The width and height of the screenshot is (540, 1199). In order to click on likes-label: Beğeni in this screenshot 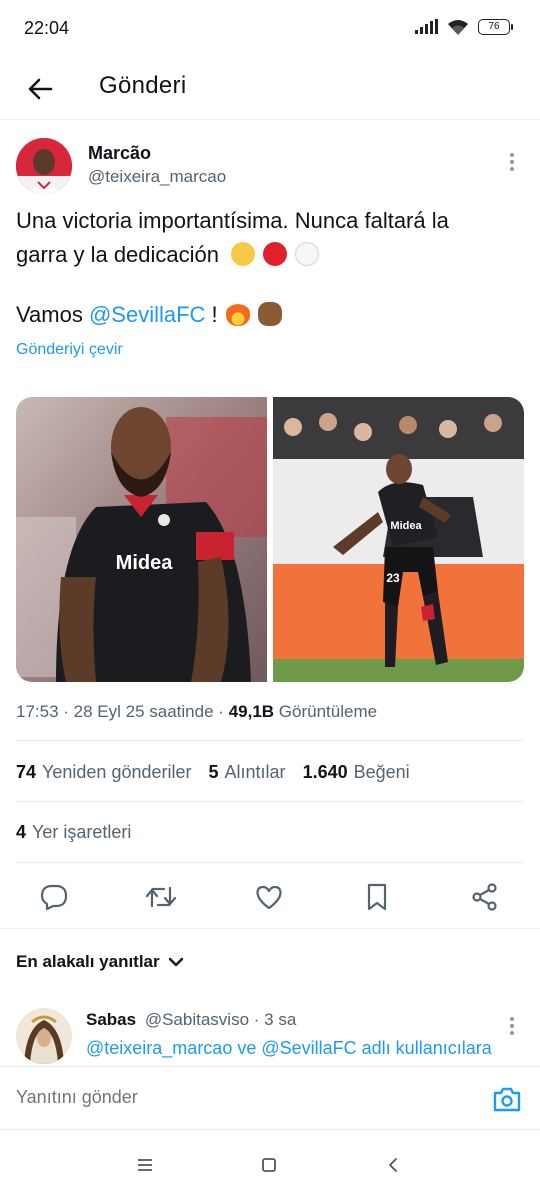, I will do `click(381, 772)`.